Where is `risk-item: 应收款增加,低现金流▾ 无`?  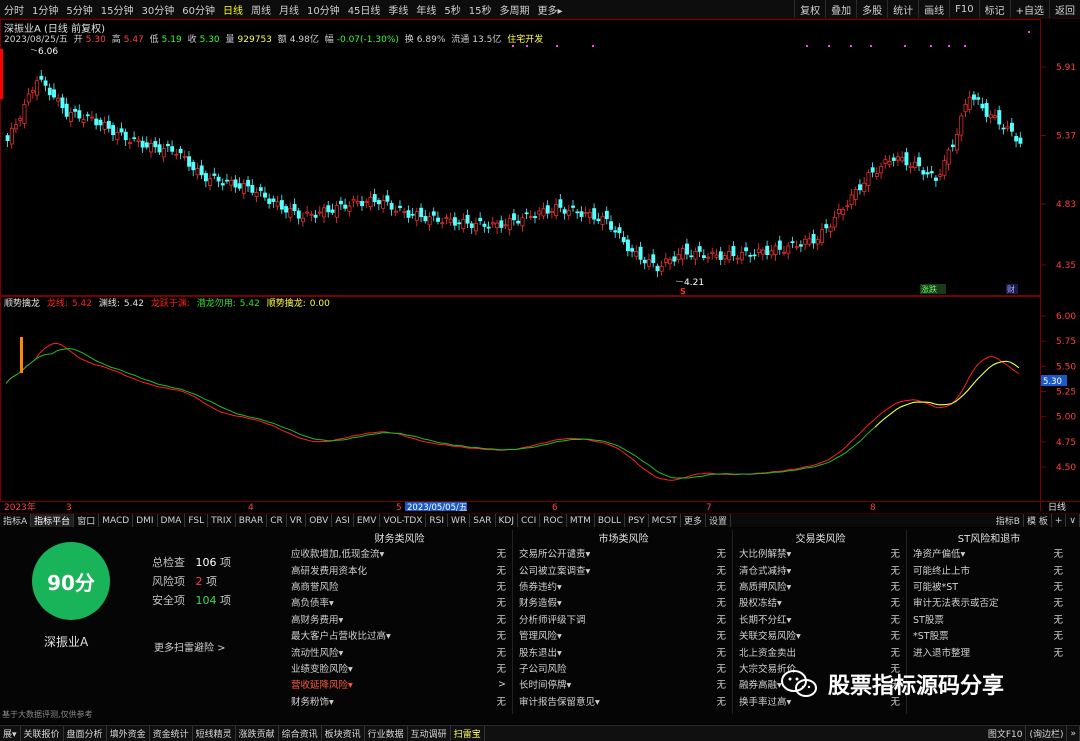
risk-item: 应收款增加,低现金流▾ 无 is located at coordinates (399, 553).